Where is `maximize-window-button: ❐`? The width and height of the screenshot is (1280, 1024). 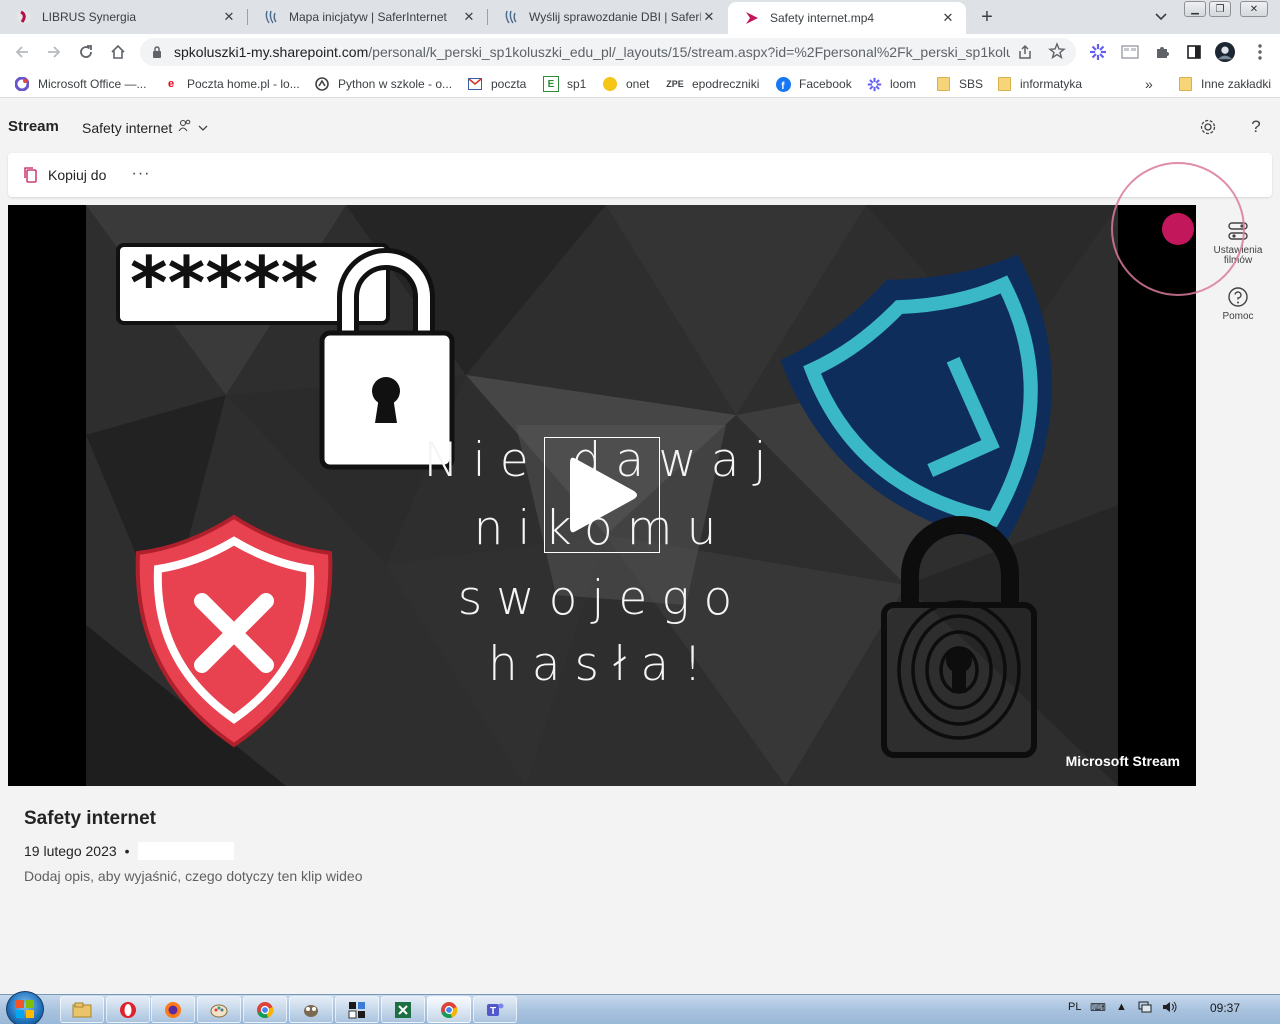
maximize-window-button: ❐ is located at coordinates (1220, 9).